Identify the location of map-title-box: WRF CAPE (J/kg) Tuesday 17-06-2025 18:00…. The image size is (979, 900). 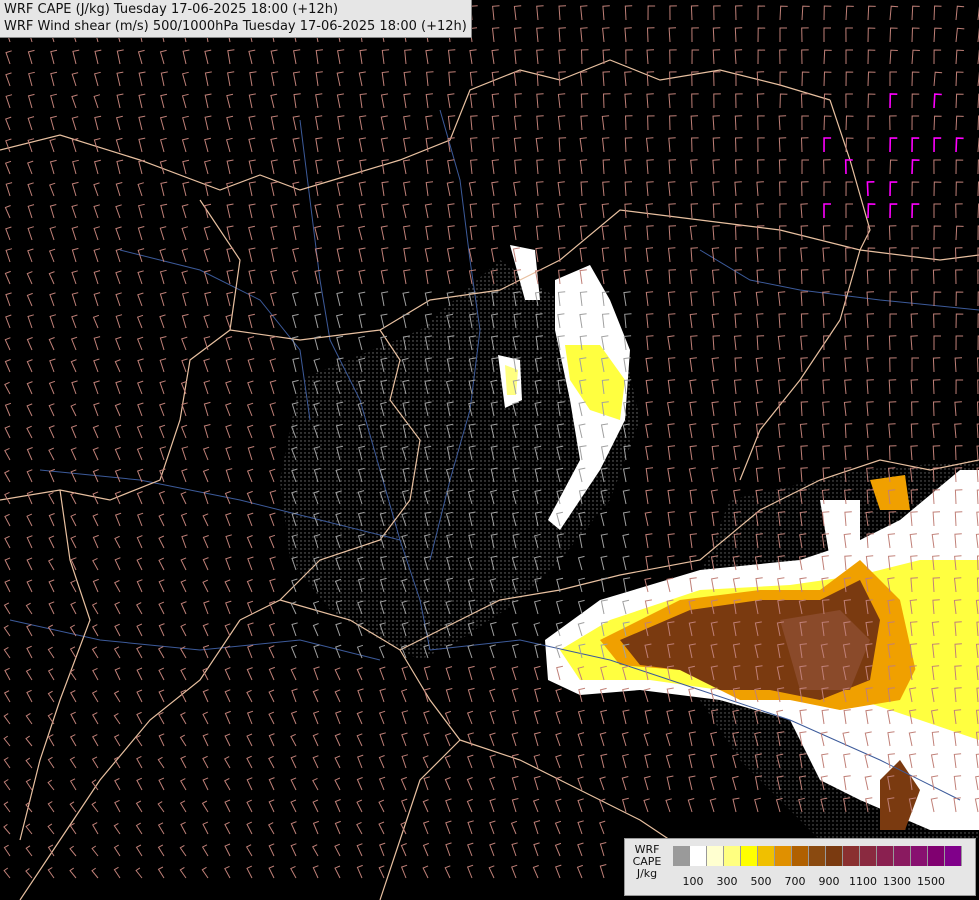
(236, 19).